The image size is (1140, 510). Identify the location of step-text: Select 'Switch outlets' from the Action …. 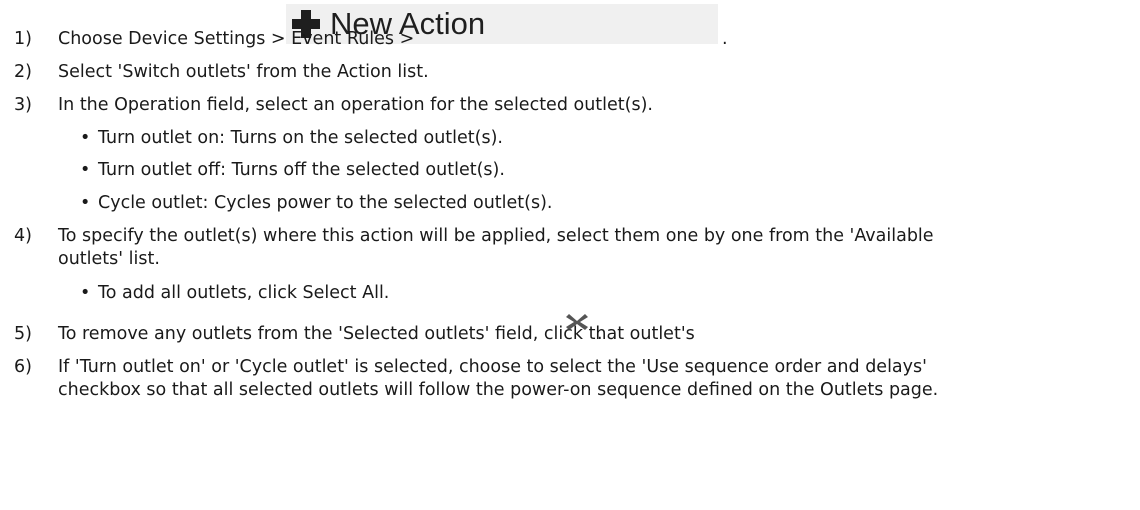
(243, 72).